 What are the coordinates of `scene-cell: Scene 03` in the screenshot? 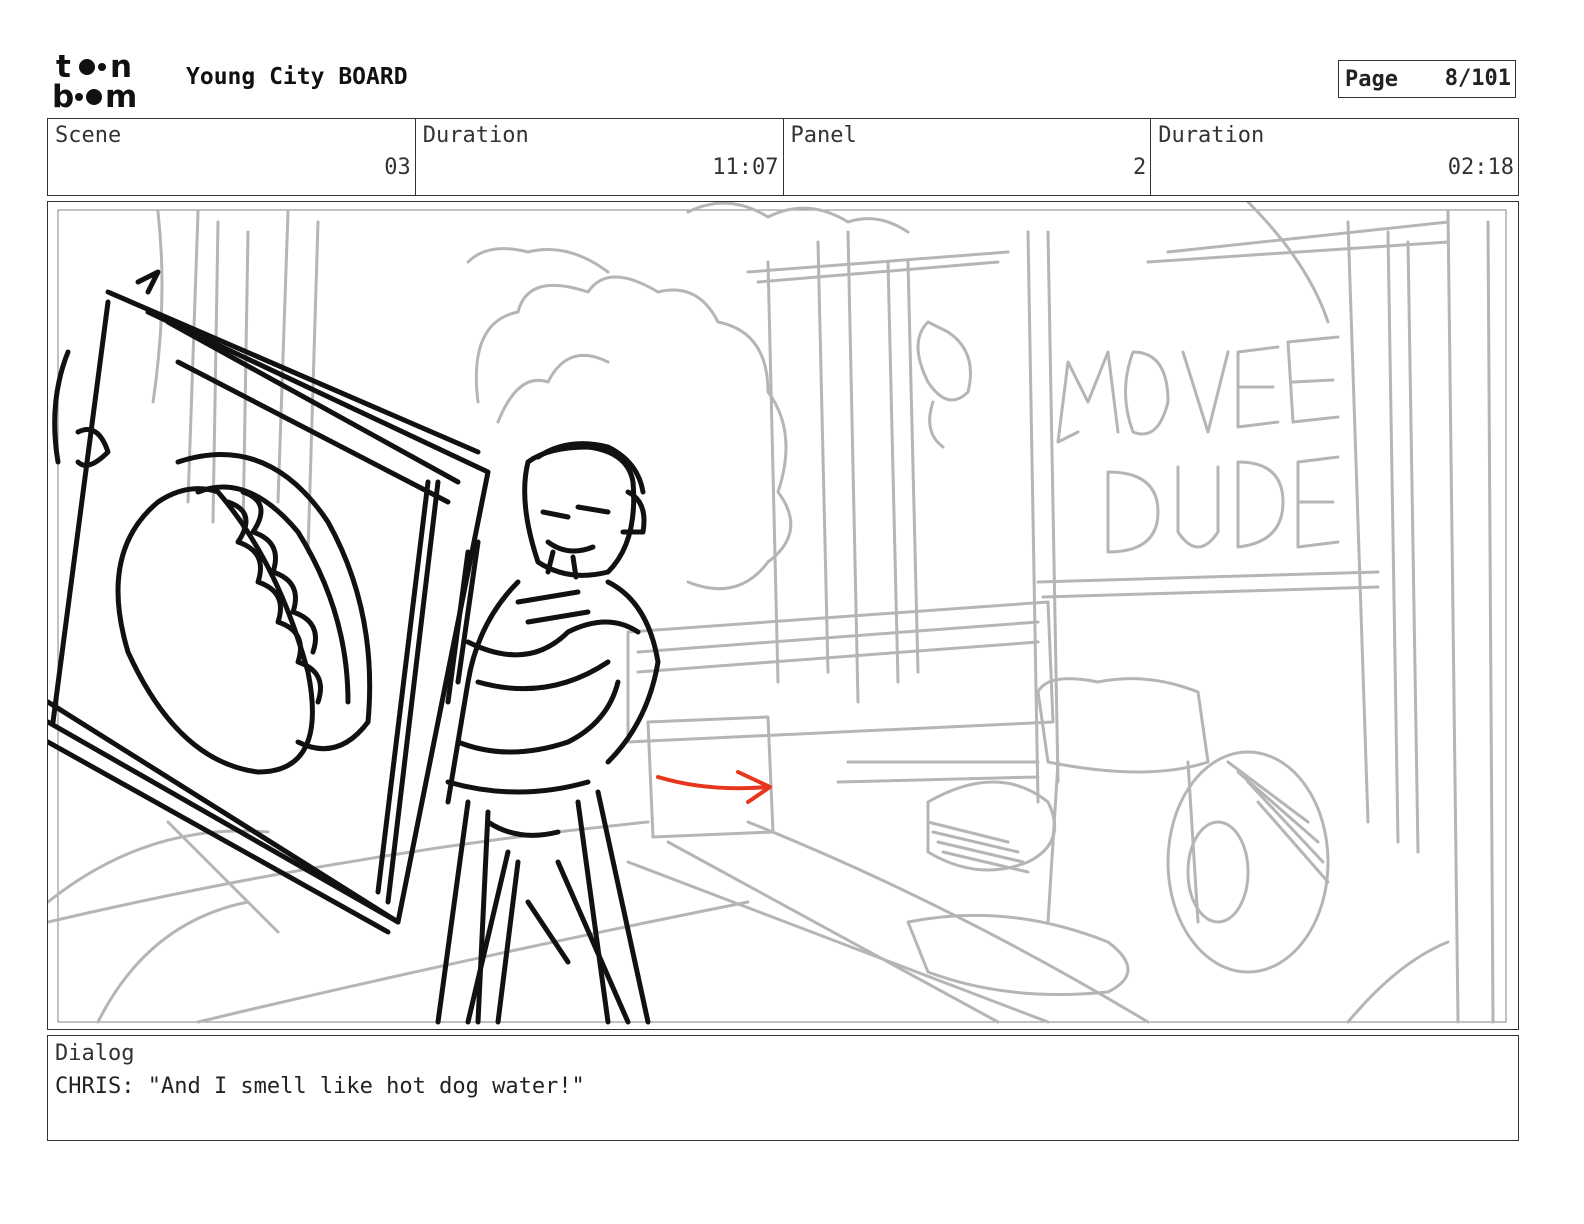 It's located at (232, 157).